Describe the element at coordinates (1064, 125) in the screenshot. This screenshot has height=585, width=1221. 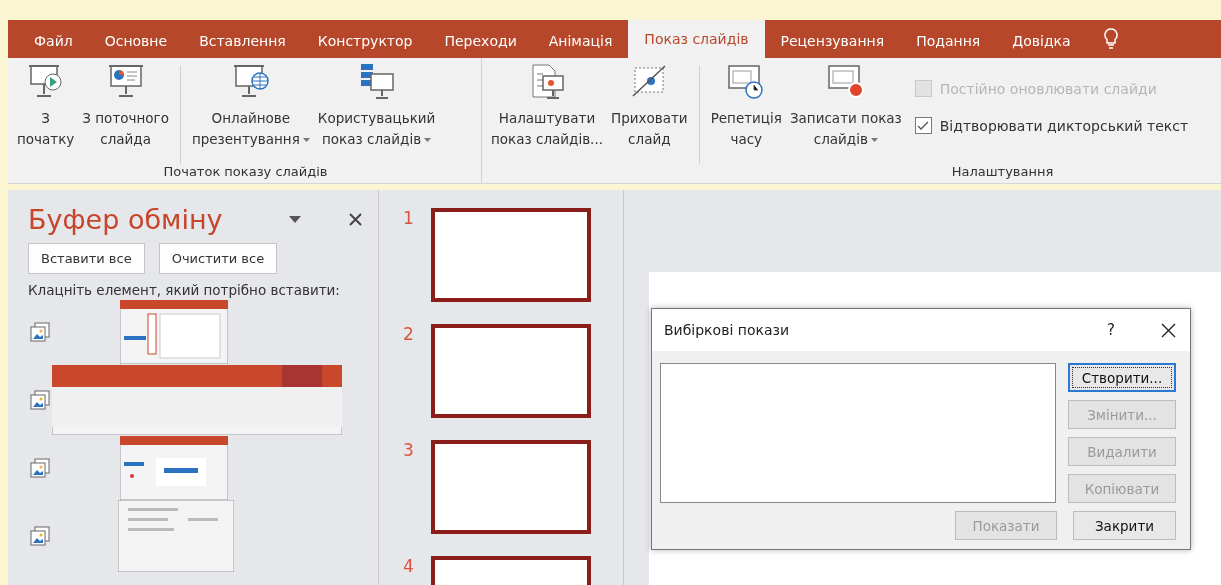
I see `checkbox-label: Відтворювати дикторський текст` at that location.